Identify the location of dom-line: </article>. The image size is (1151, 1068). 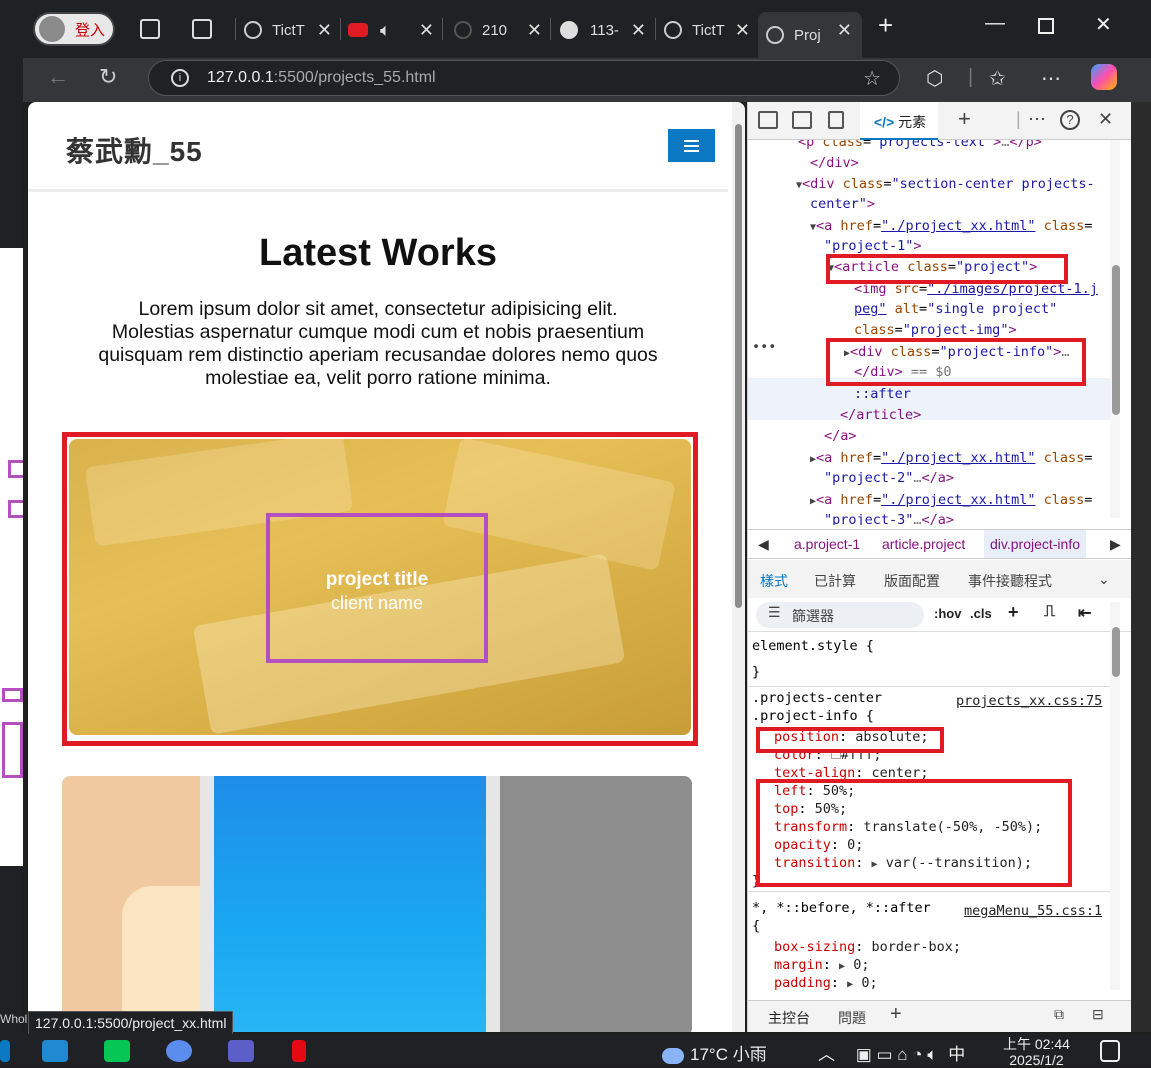
(880, 415).